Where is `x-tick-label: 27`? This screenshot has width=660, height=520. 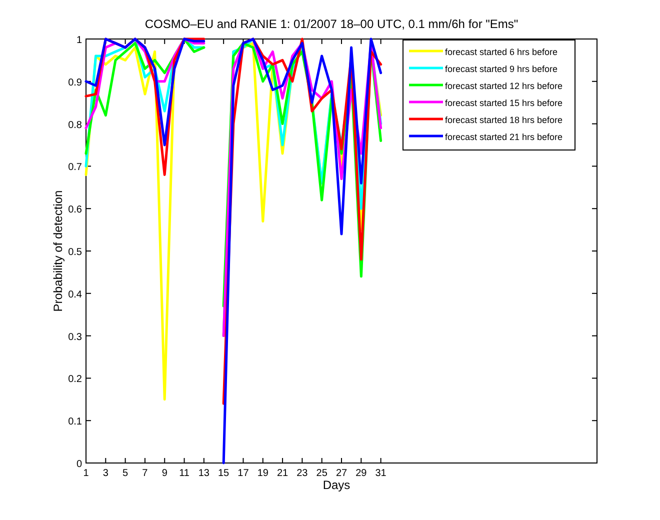
x-tick-label: 27 is located at coordinates (342, 473).